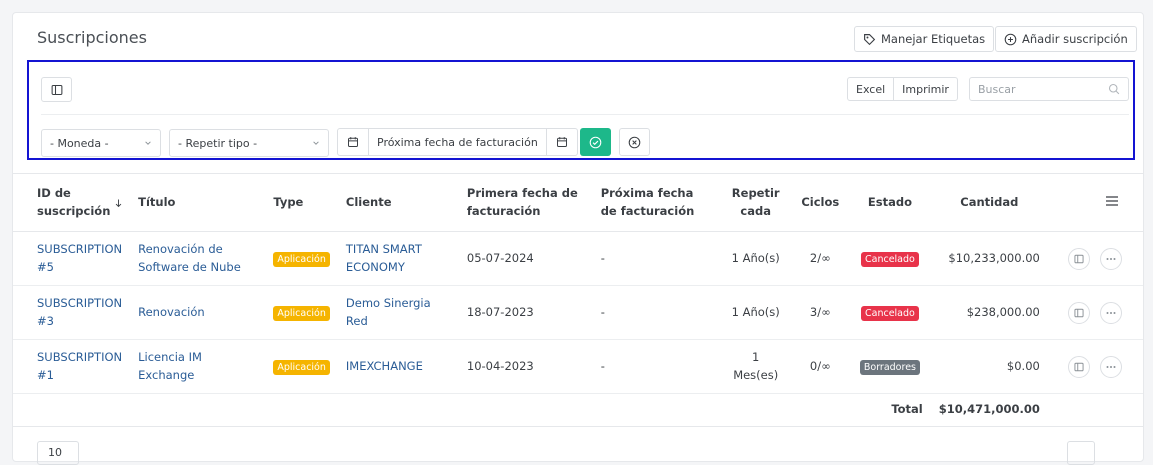  I want to click on next-billing-date-filter: Próxima fecha de facturación, so click(457, 142).